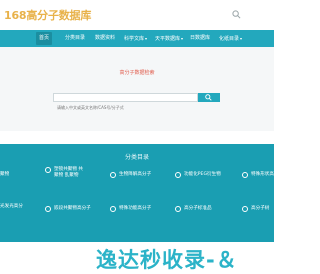 The height and width of the screenshot is (274, 320). What do you see at coordinates (105, 38) in the screenshot?
I see `nav-item-data: 数据资料` at bounding box center [105, 38].